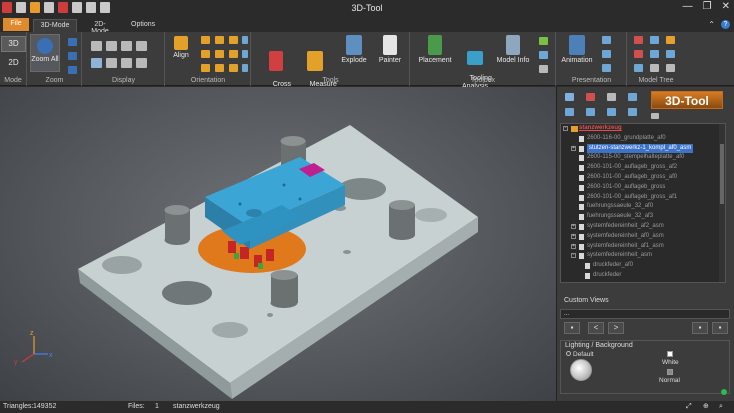  Describe the element at coordinates (643, 217) in the screenshot. I see `tree-item: fuehrungssaeule_32_af3` at that location.